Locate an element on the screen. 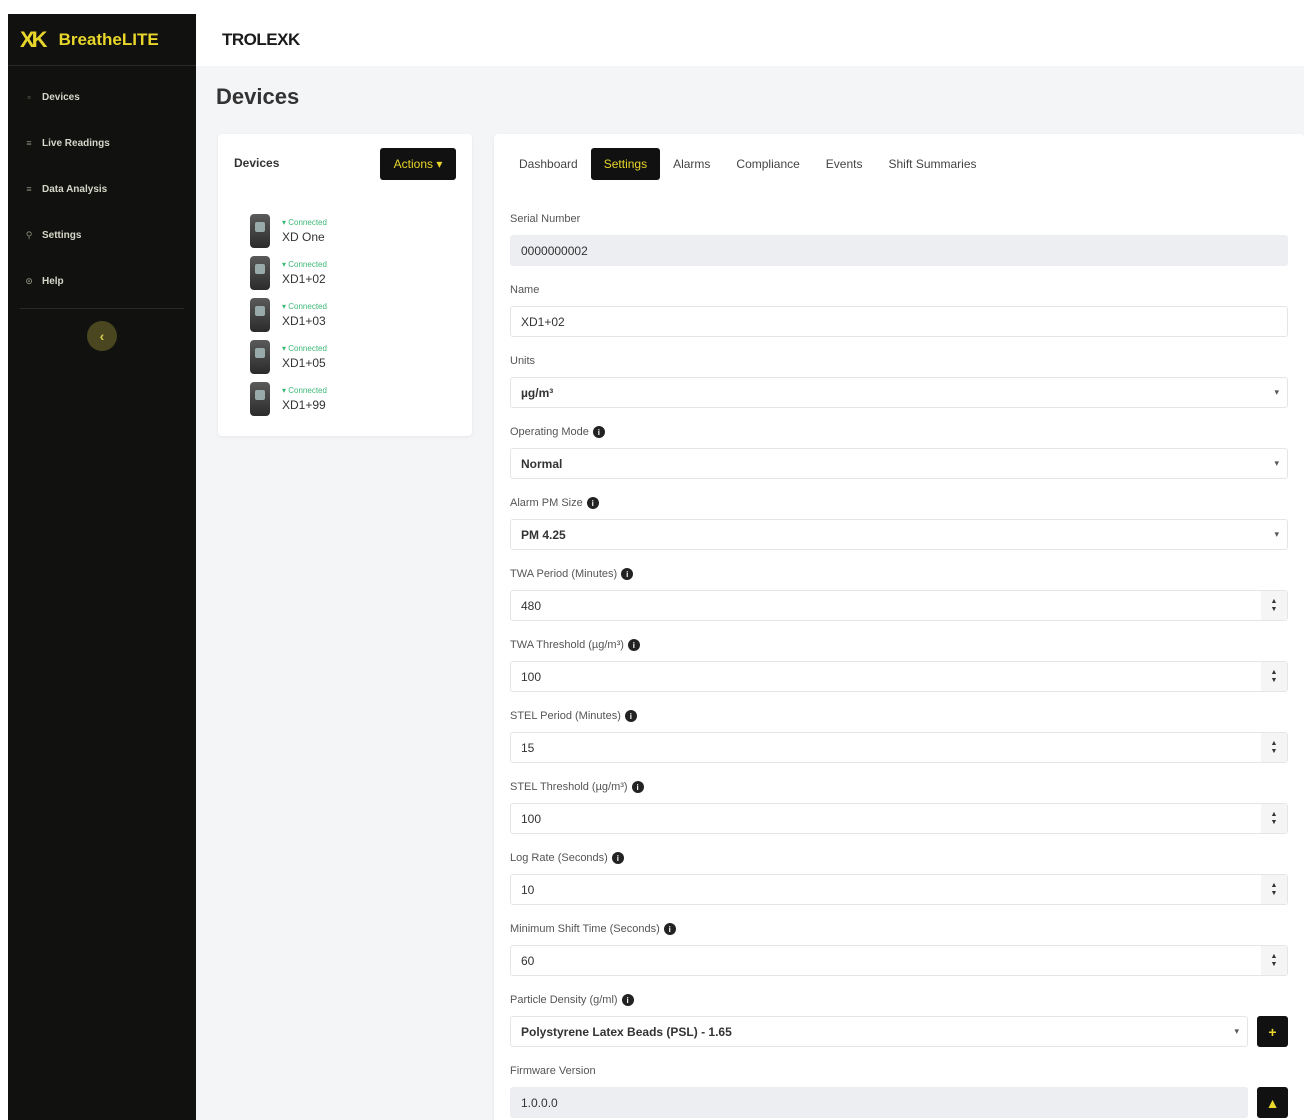  tab-settings: Settings is located at coordinates (625, 164).